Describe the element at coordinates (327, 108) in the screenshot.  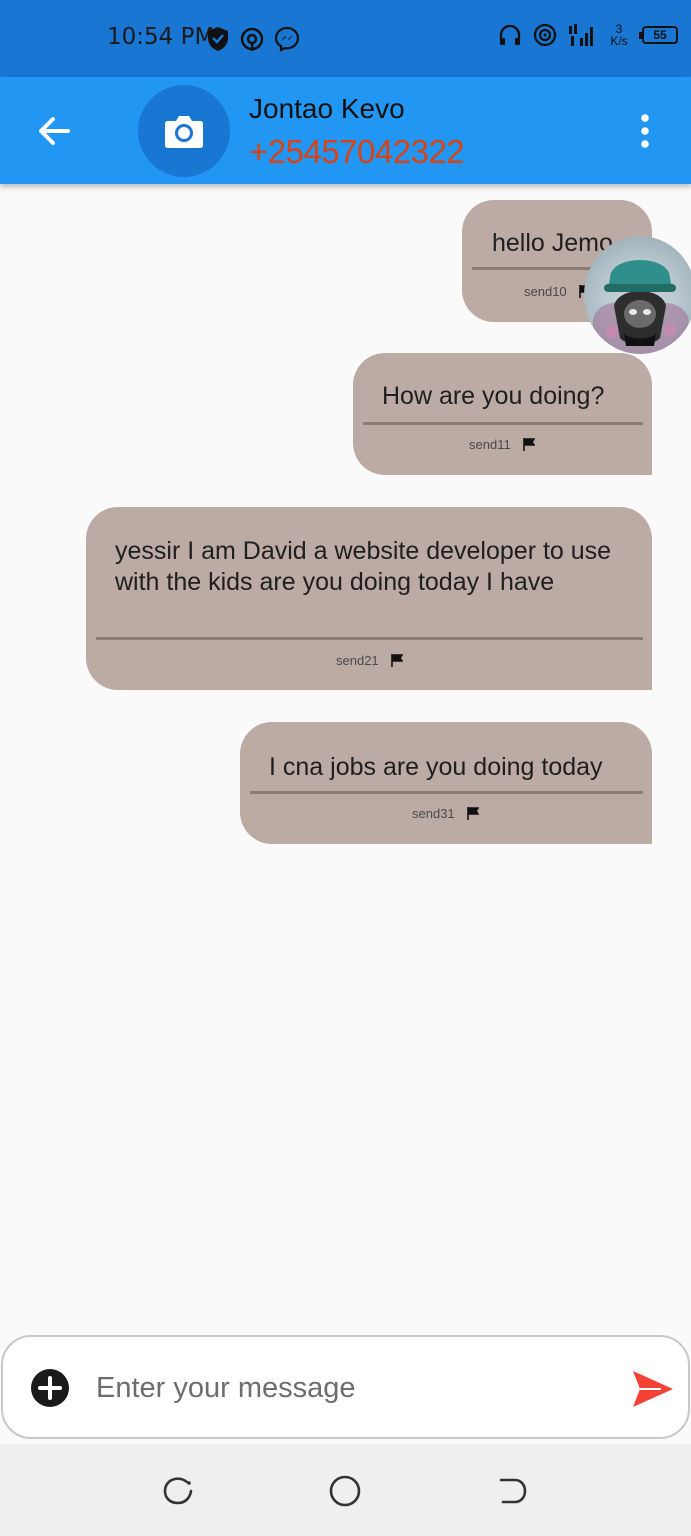
I see `contact-name: Jontao Kevo` at that location.